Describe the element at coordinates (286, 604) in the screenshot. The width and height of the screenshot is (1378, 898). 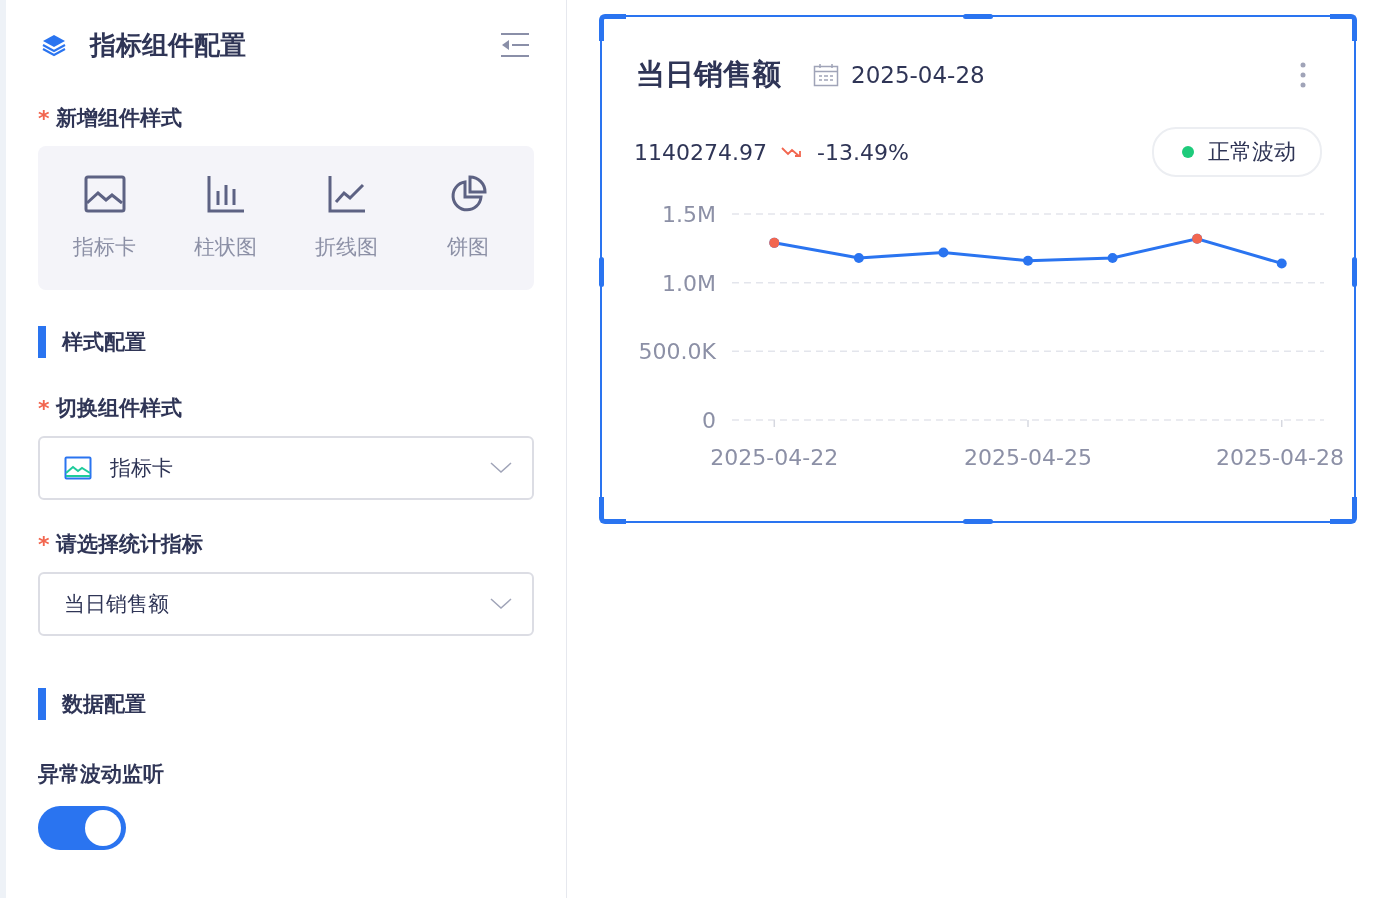
I see `metric-select: 当日销售额` at that location.